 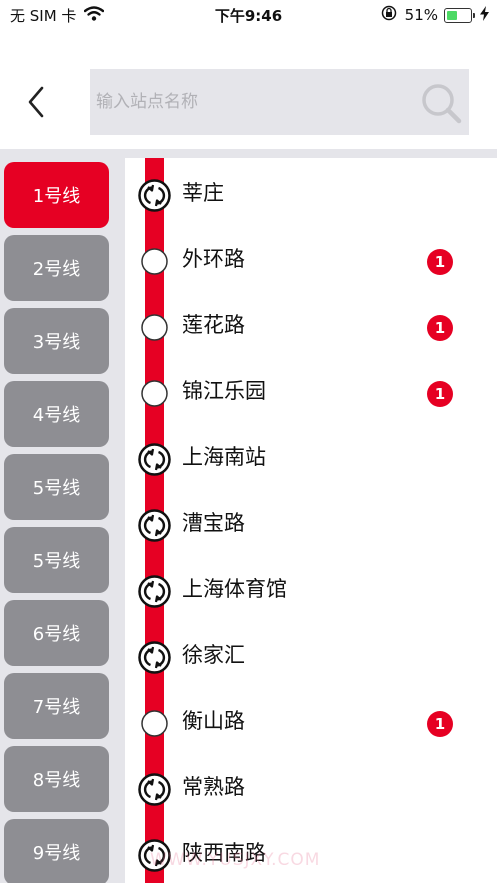 What do you see at coordinates (311, 786) in the screenshot?
I see `station-row: 常熟路` at bounding box center [311, 786].